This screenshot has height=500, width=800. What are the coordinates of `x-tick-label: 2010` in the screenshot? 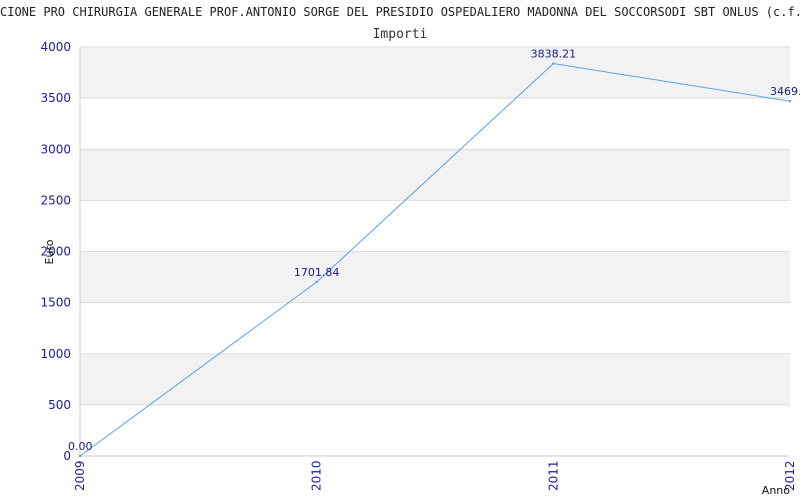 It's located at (317, 475).